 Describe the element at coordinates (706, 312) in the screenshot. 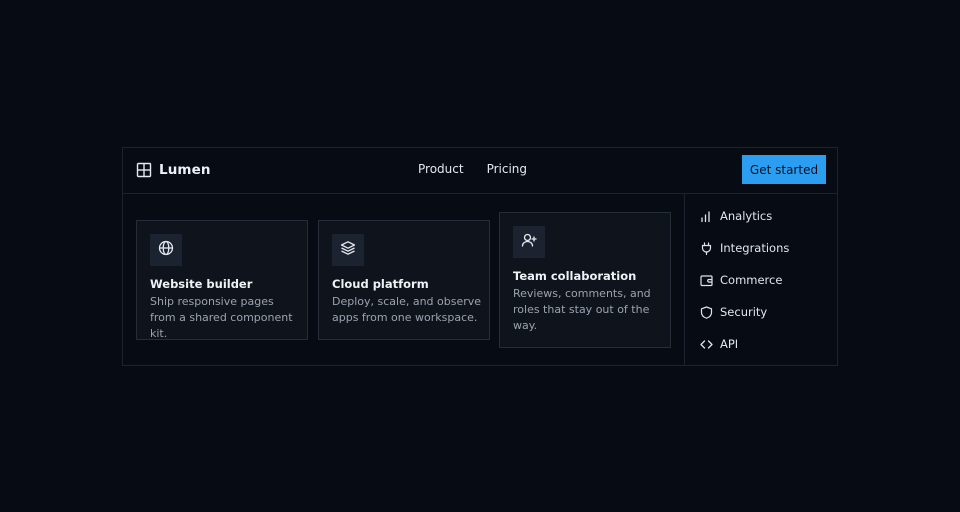

I see `shield-icon` at that location.